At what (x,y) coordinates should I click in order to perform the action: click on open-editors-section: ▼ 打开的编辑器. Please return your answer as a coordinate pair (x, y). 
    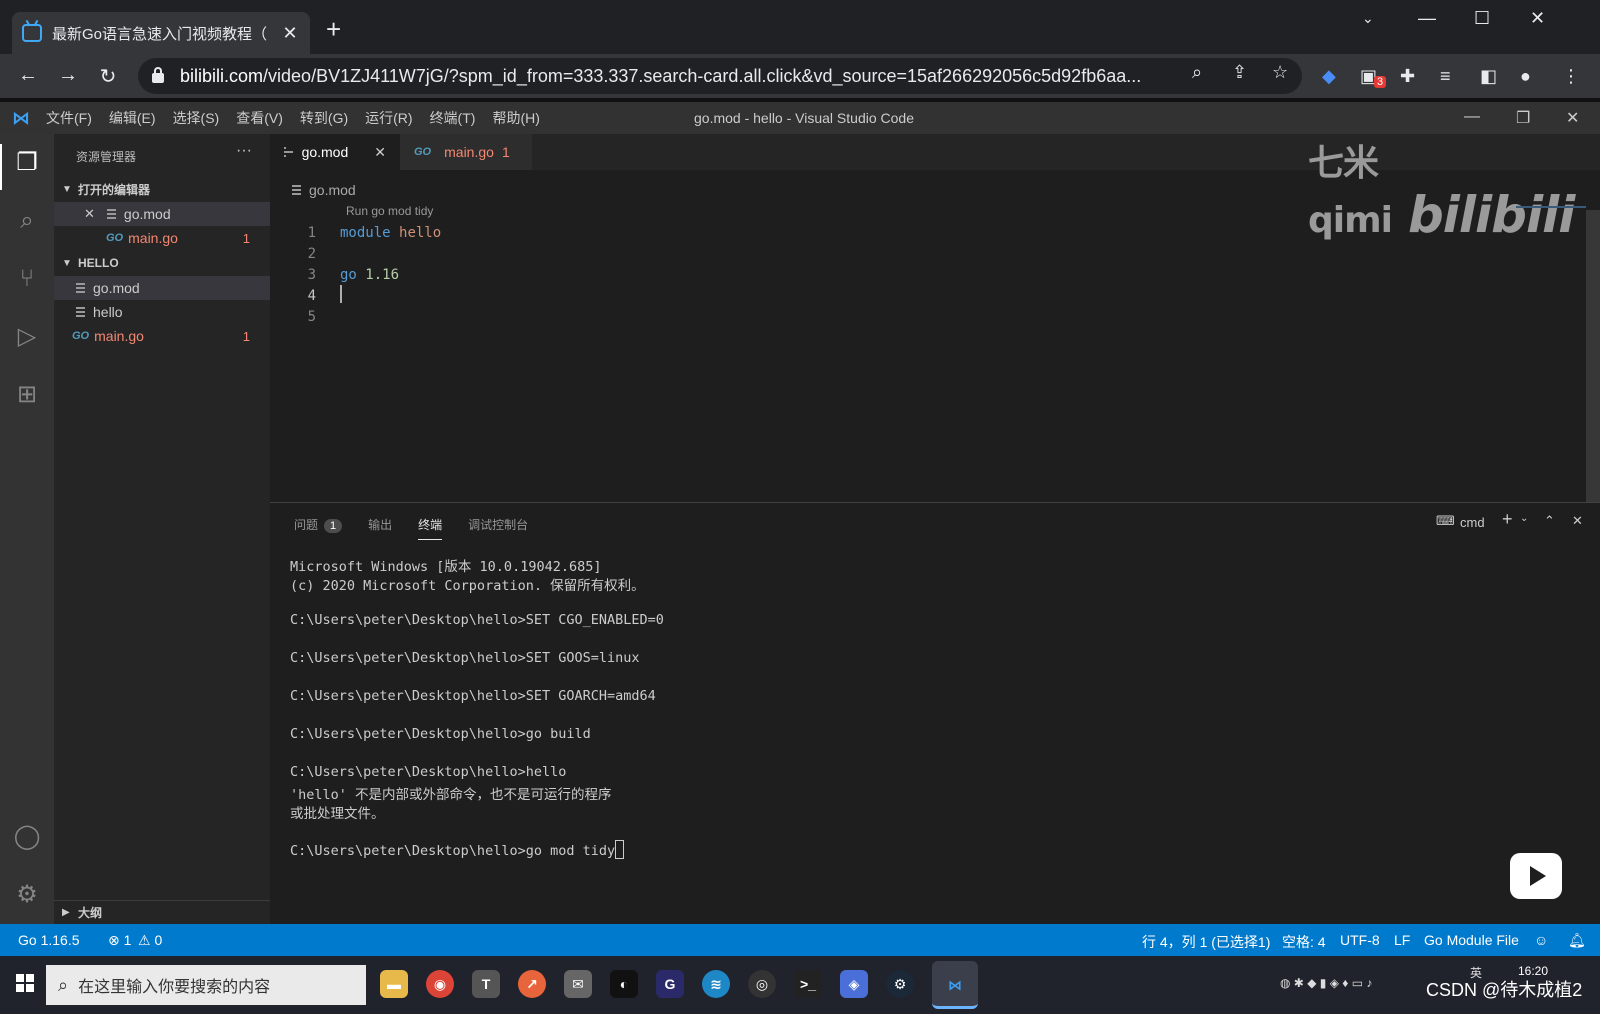
    Looking at the image, I should click on (162, 189).